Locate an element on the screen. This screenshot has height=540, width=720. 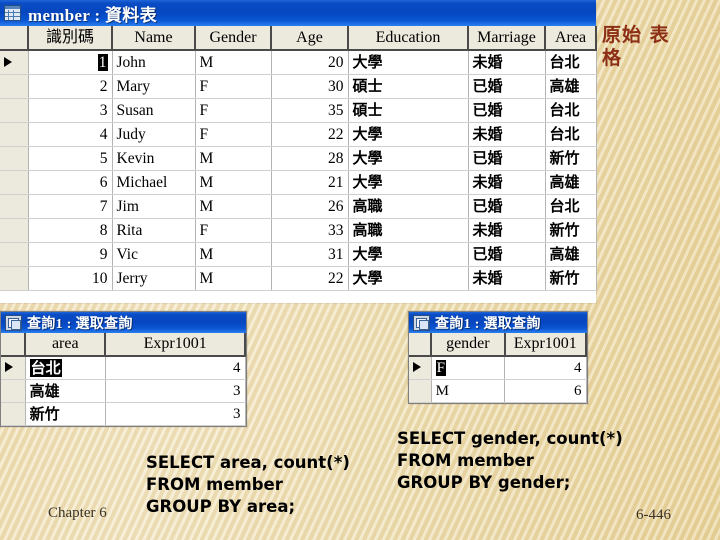
table-row: 5 Kevin M 28 大學 已婚 新竹 is located at coordinates (298, 158).